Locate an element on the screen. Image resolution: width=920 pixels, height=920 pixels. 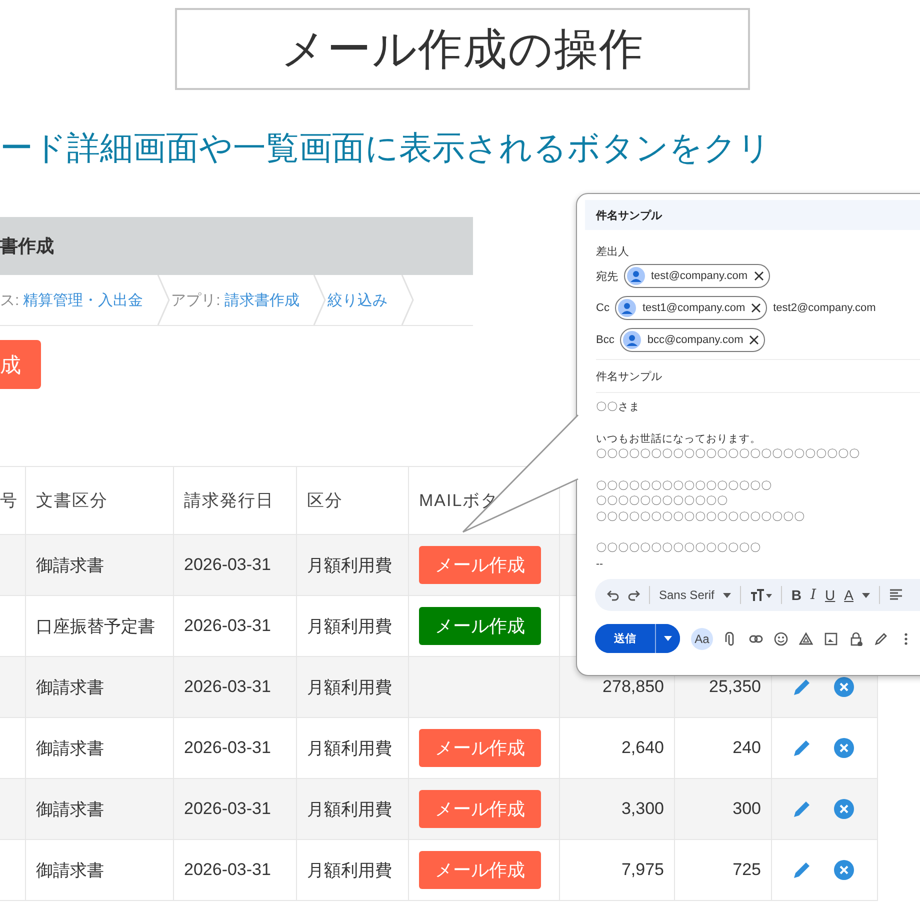
body-line: 〇〇さま is located at coordinates (618, 407).